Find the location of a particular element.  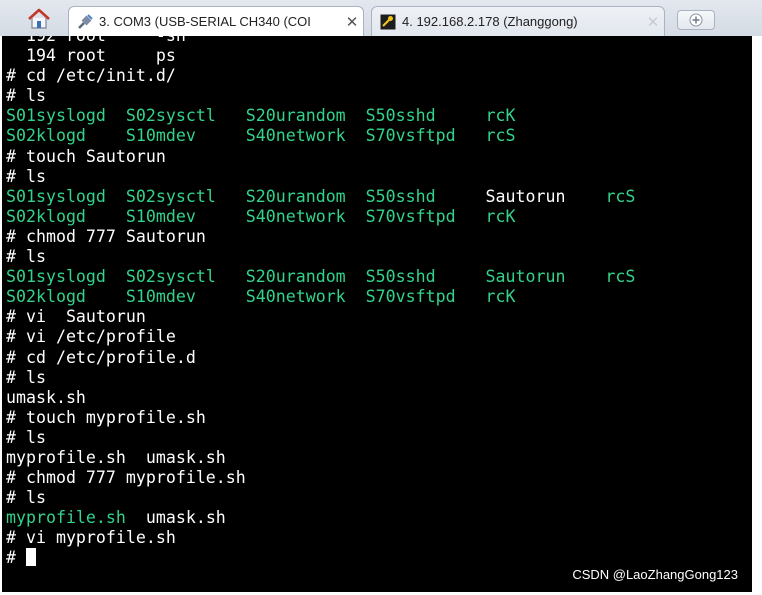

new-tab-button is located at coordinates (696, 20).